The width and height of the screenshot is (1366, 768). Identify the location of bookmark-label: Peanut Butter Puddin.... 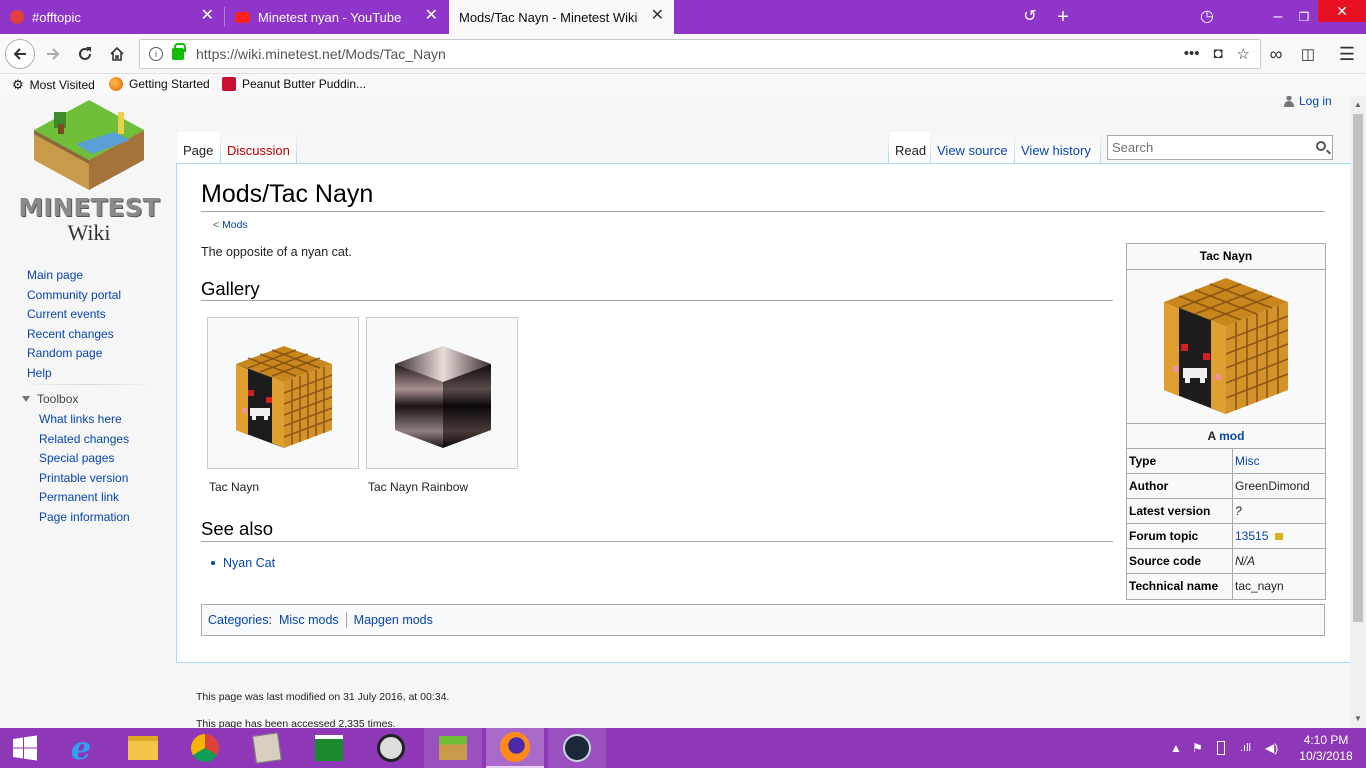
(304, 84).